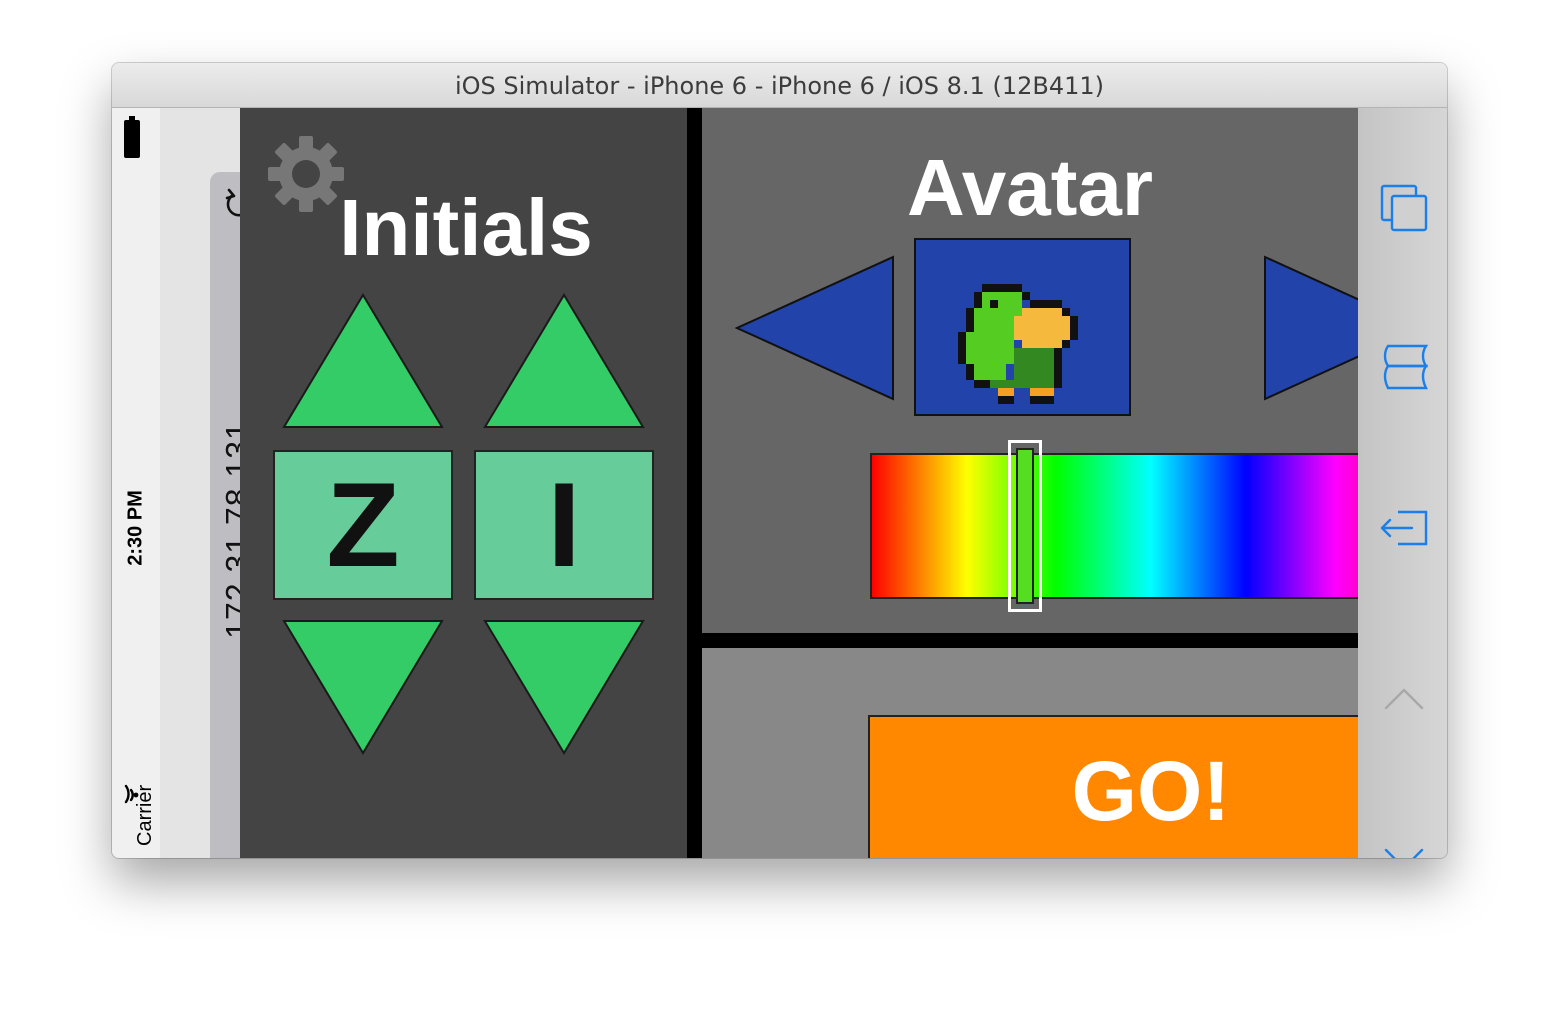  What do you see at coordinates (1404, 845) in the screenshot?
I see `chevron-down-icon` at bounding box center [1404, 845].